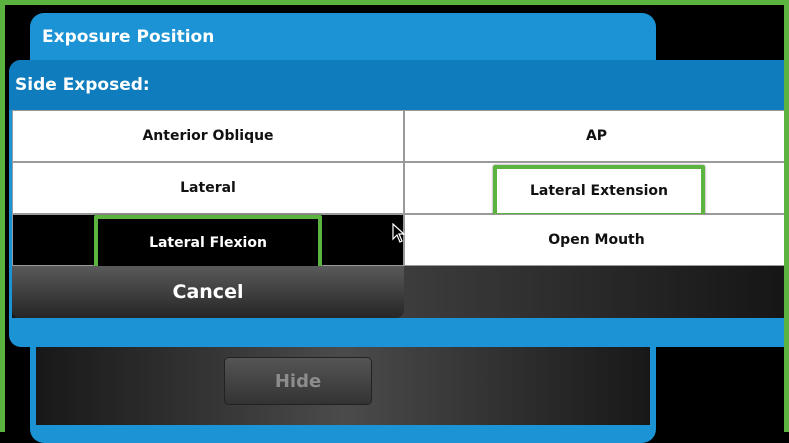  I want to click on option-ap: AP, so click(596, 136).